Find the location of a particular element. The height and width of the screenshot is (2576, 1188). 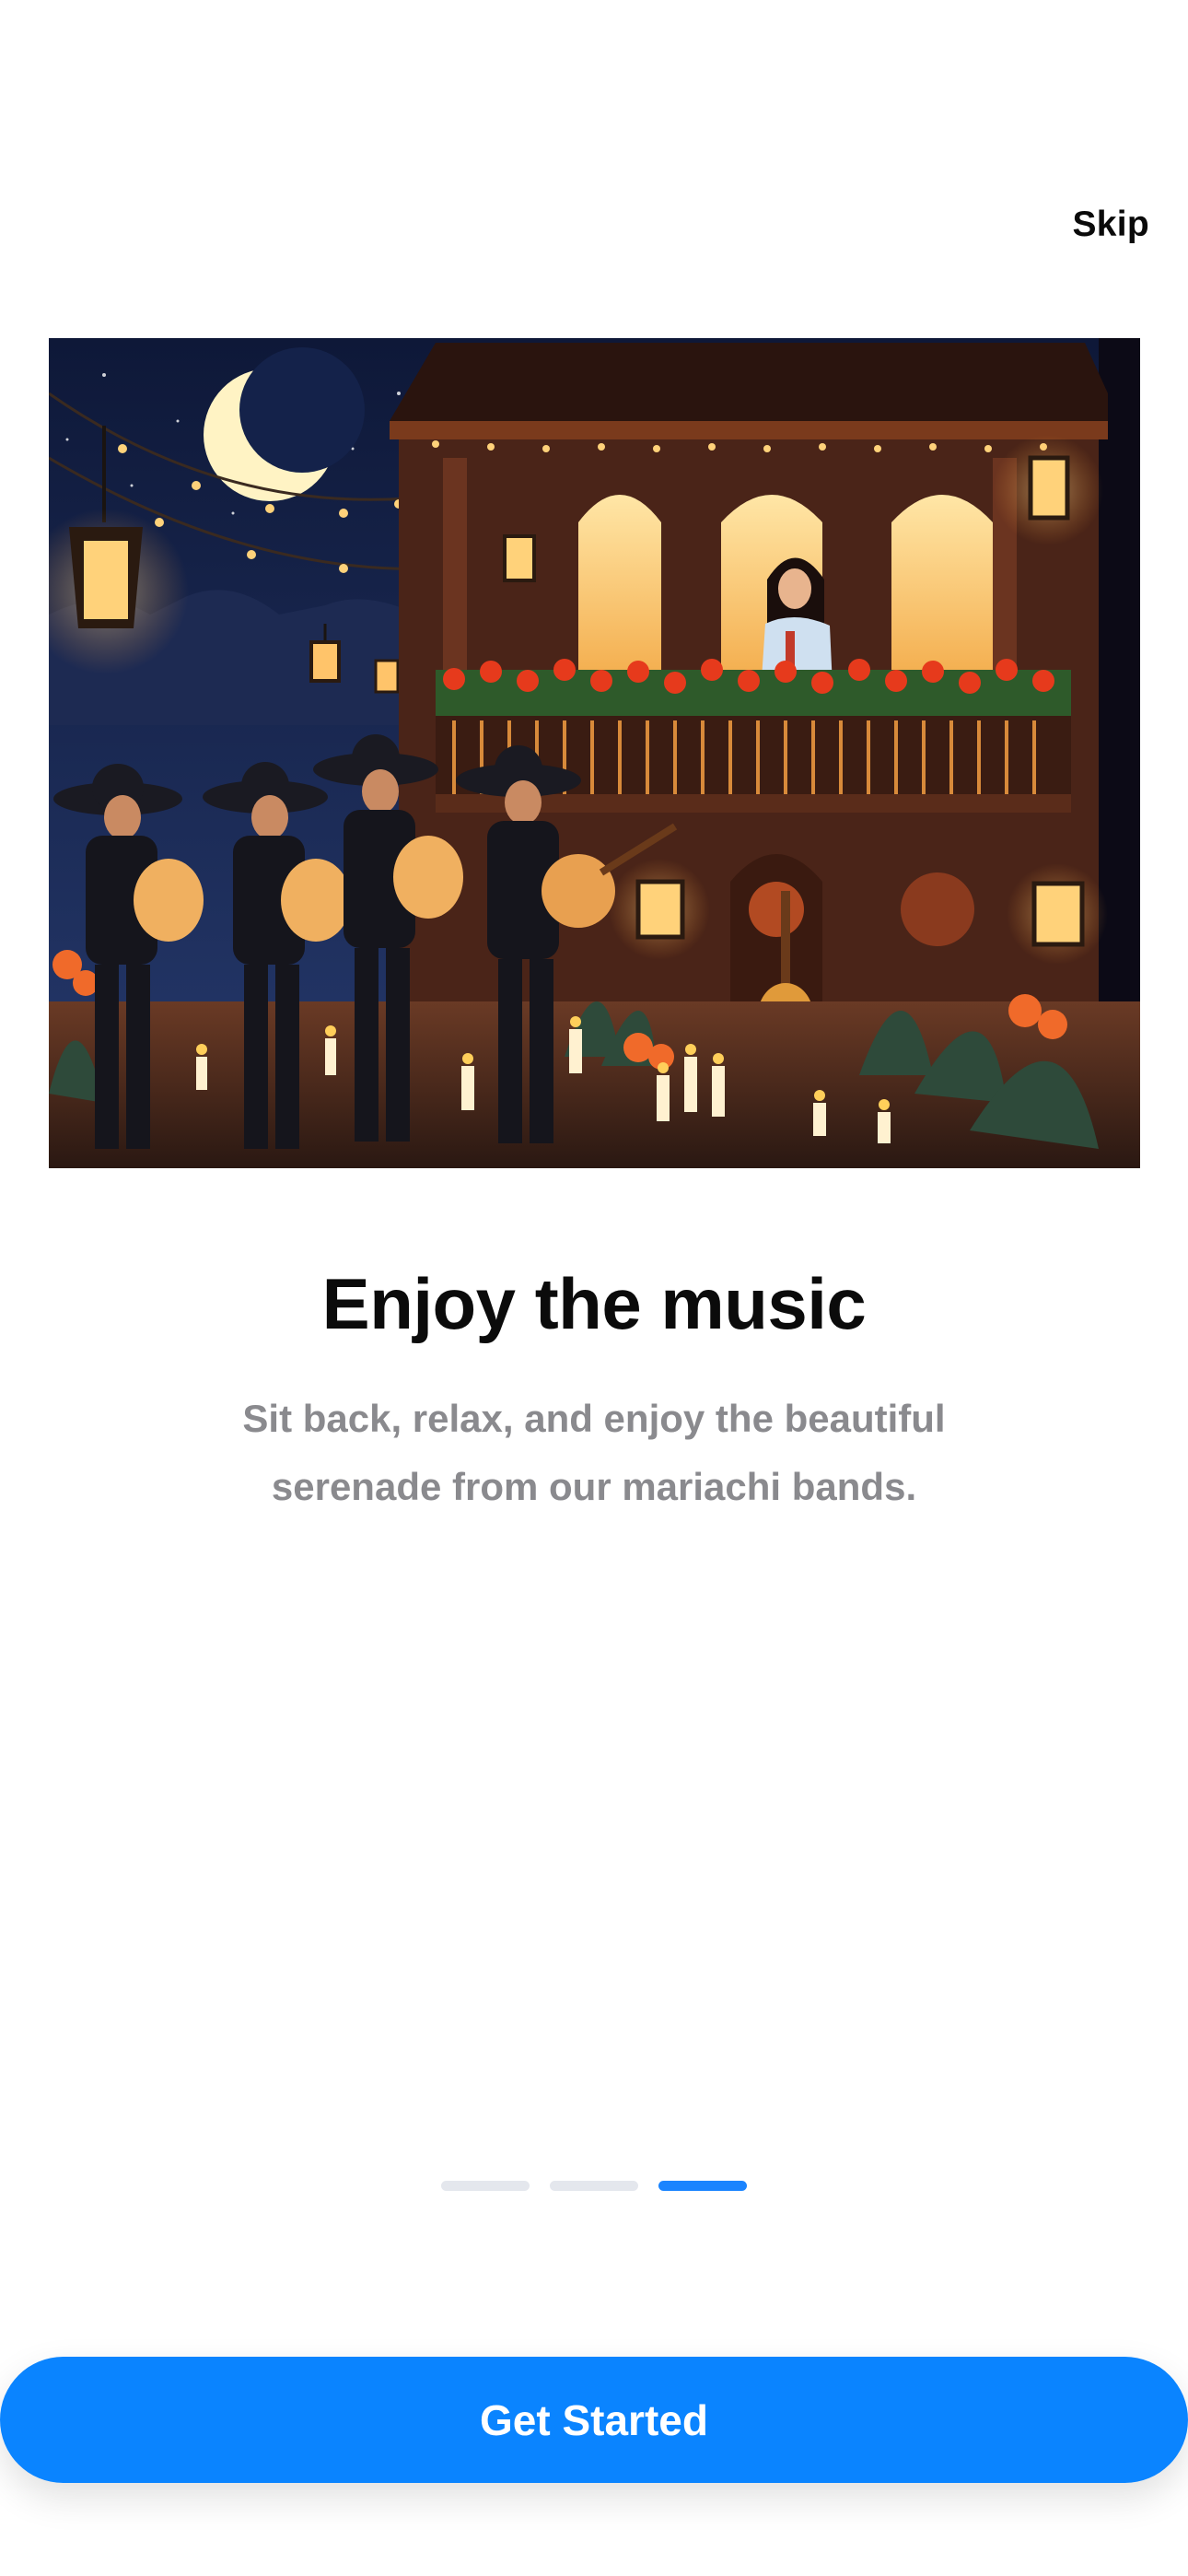

skip-button: Skip is located at coordinates (1110, 225).